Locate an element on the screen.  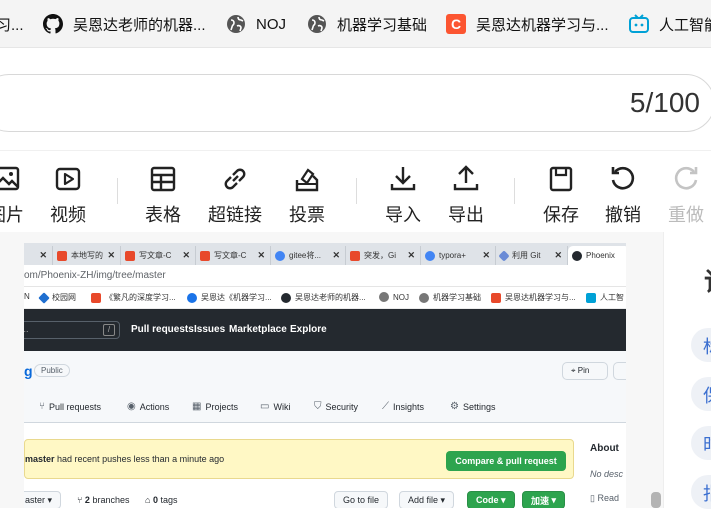
csdn-icon: C is located at coordinates (456, 24).